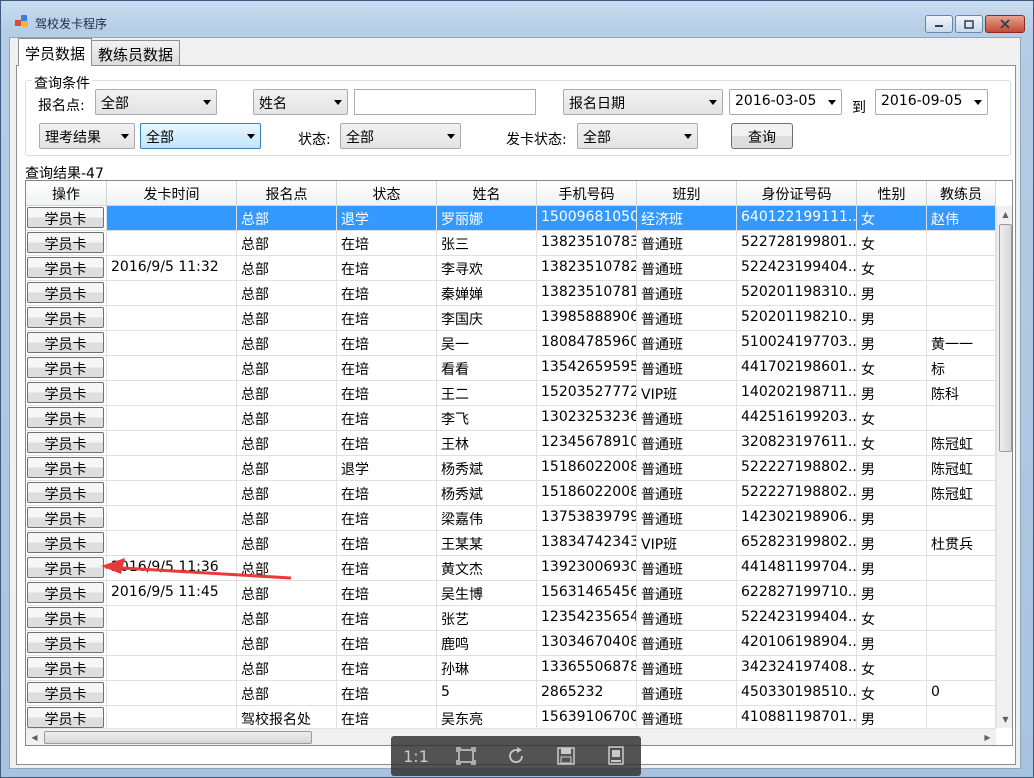 Image resolution: width=1034 pixels, height=778 pixels. I want to click on title-bar: 驾校发卡程序, so click(517, 19).